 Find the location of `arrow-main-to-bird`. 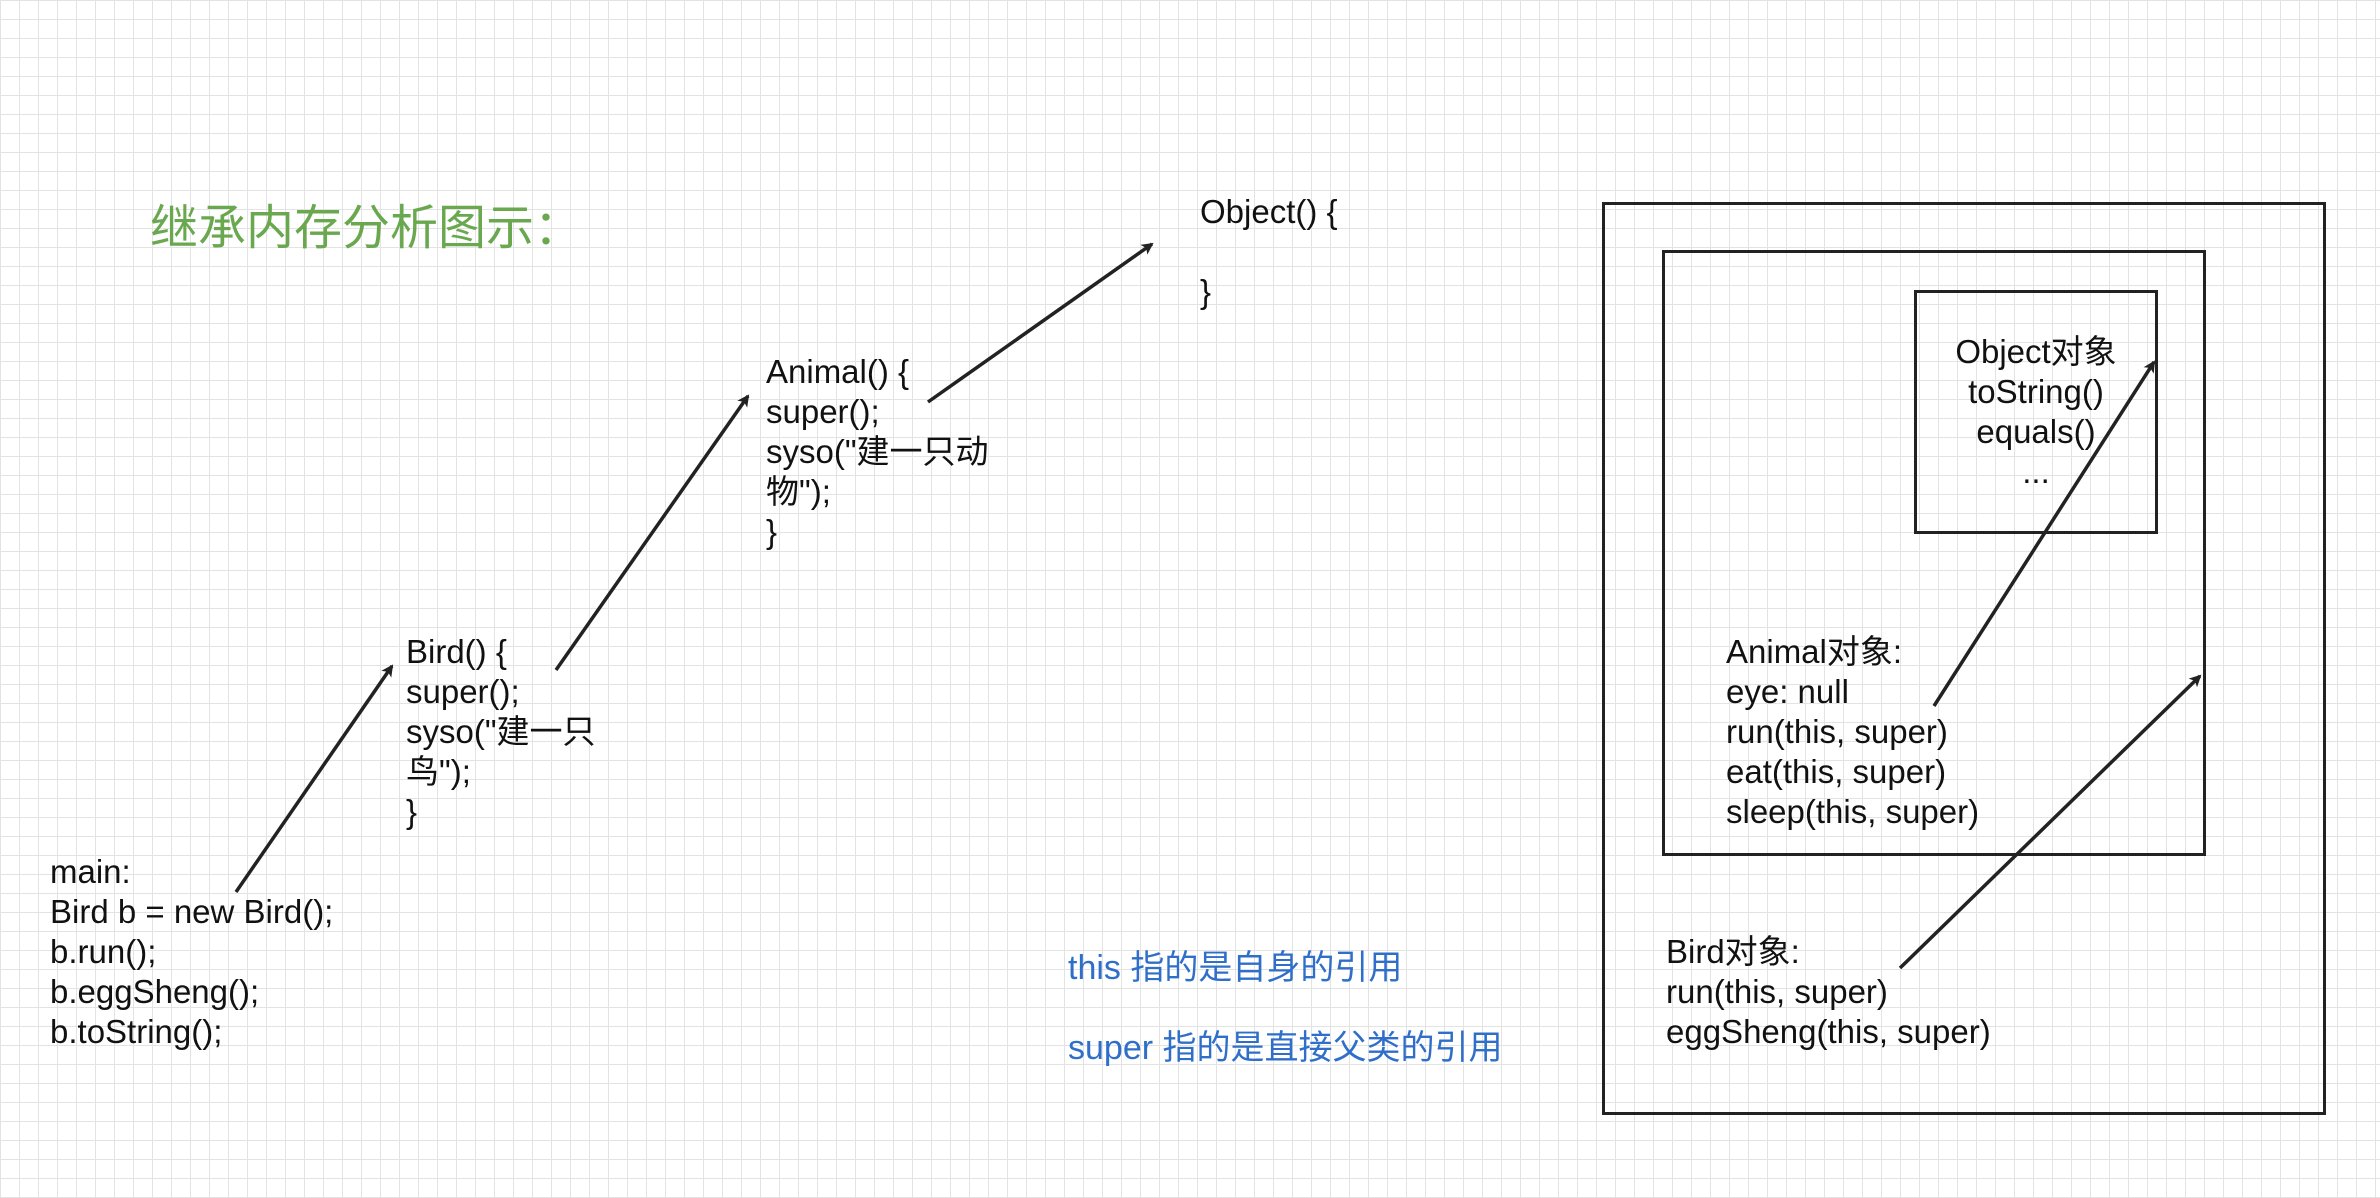

arrow-main-to-bird is located at coordinates (314, 778).